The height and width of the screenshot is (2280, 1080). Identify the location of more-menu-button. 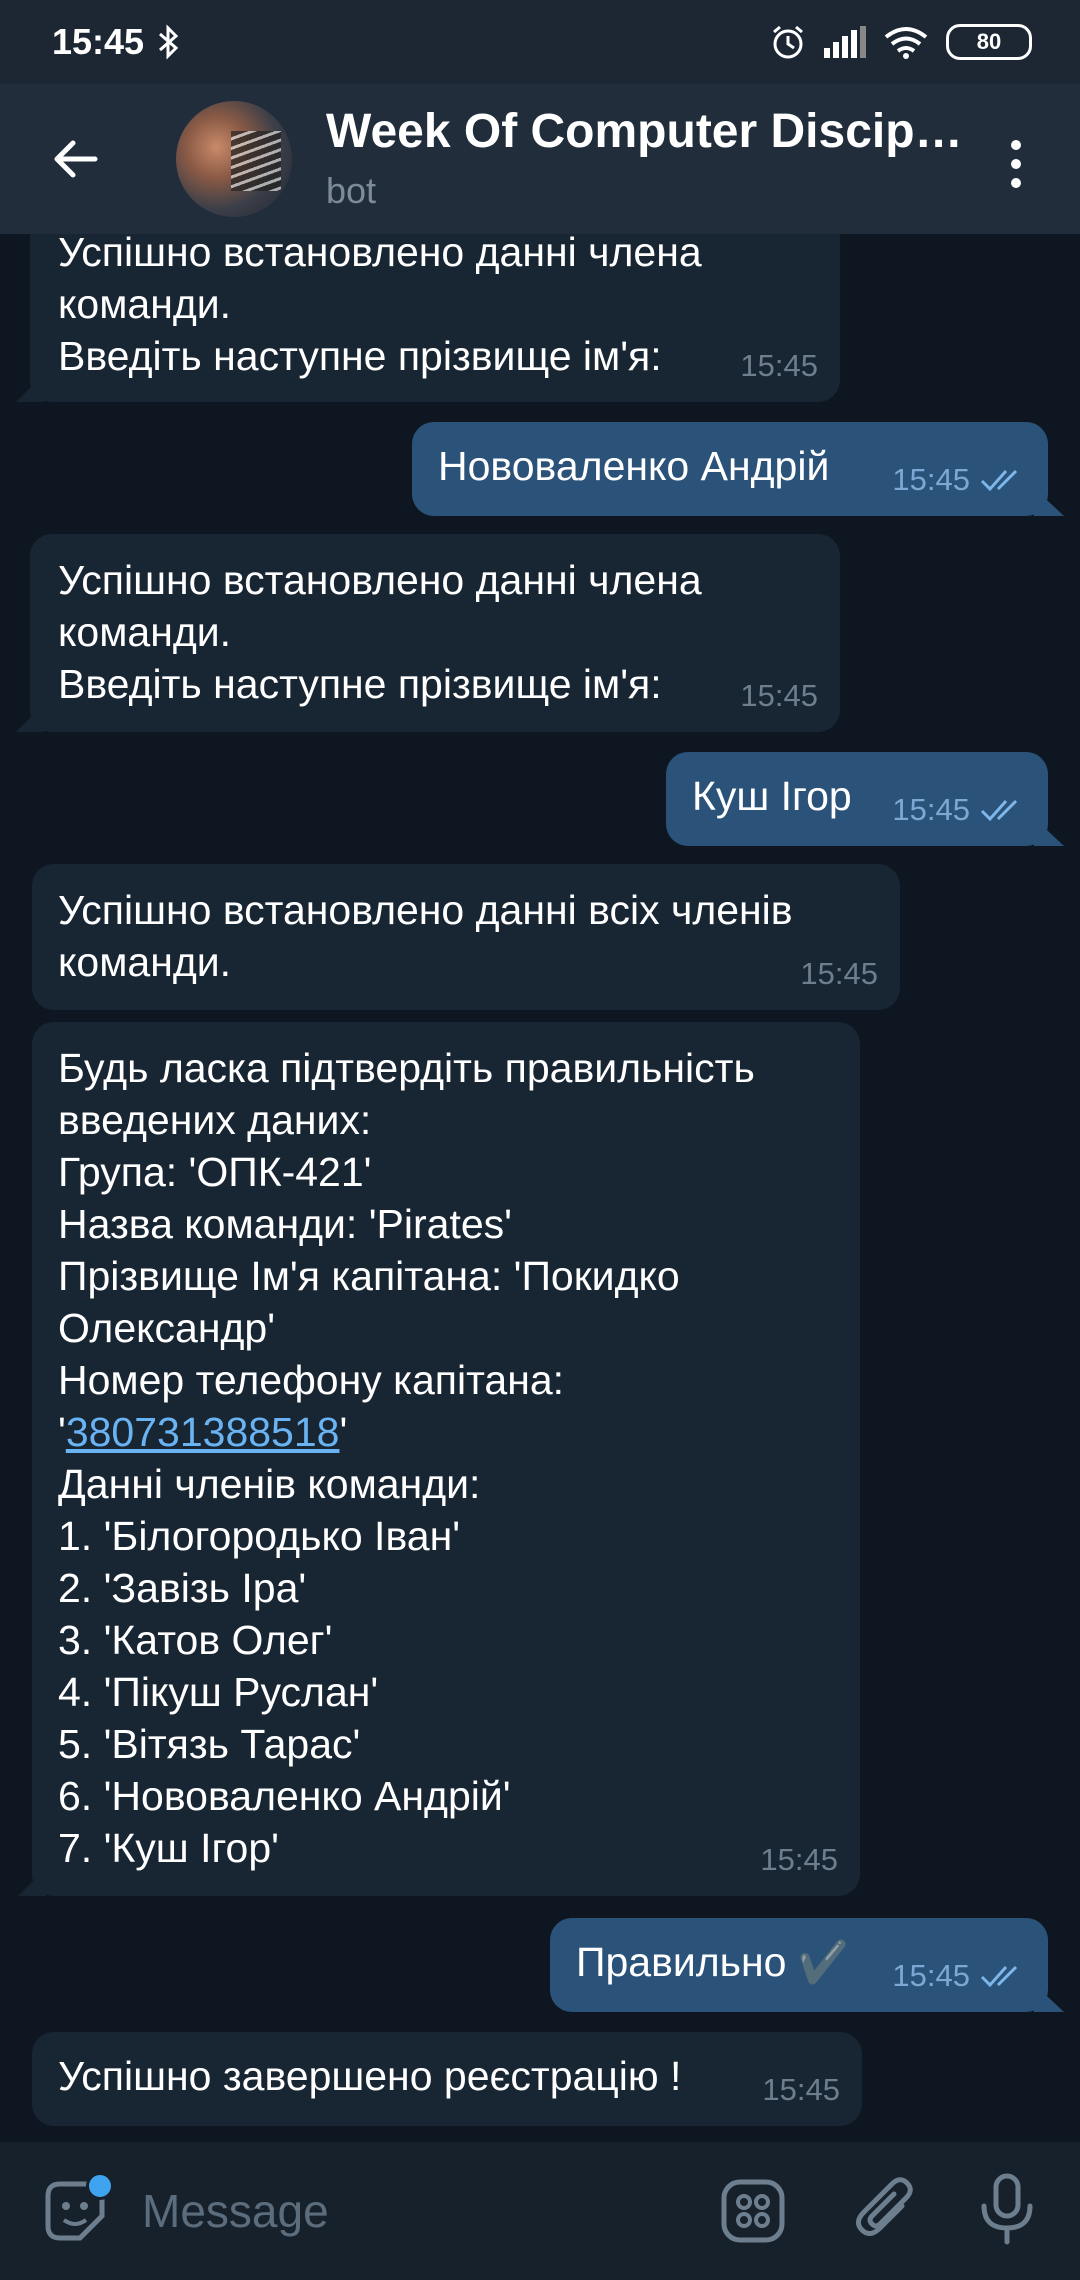
(1016, 164).